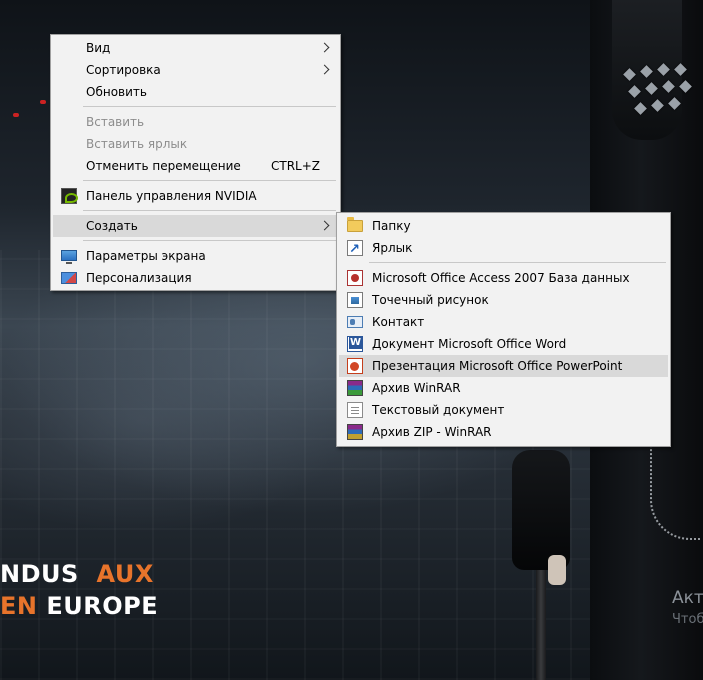 This screenshot has width=703, height=680. Describe the element at coordinates (39, 574) in the screenshot. I see `promo-line1-text: NDUS` at that location.